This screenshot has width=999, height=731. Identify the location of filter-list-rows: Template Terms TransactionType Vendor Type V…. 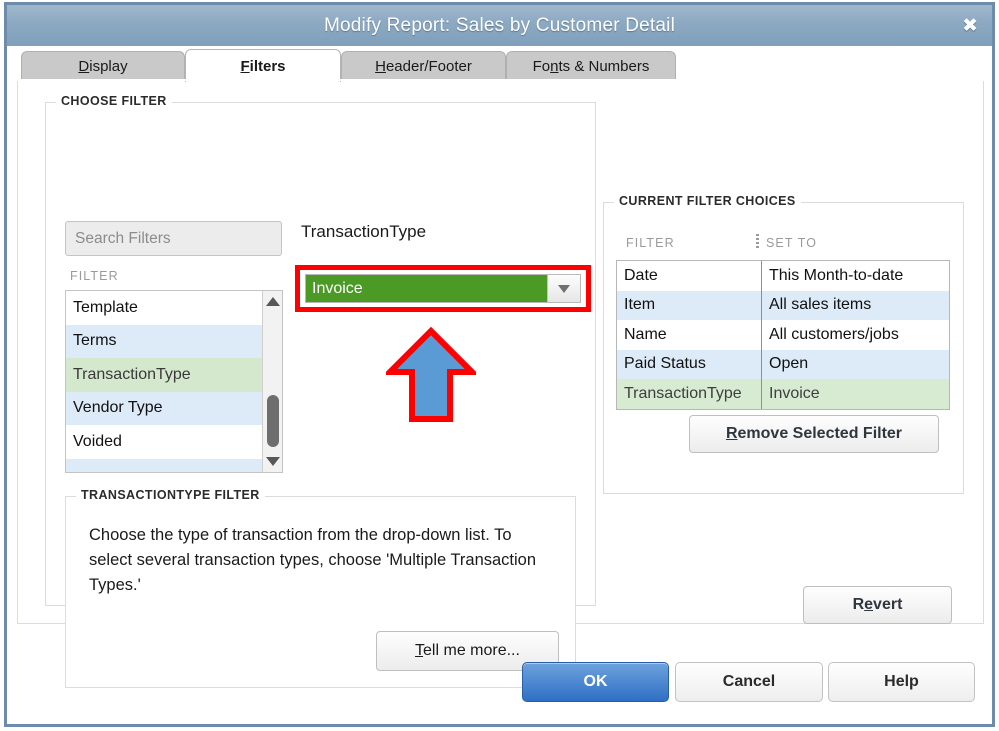
(164, 381).